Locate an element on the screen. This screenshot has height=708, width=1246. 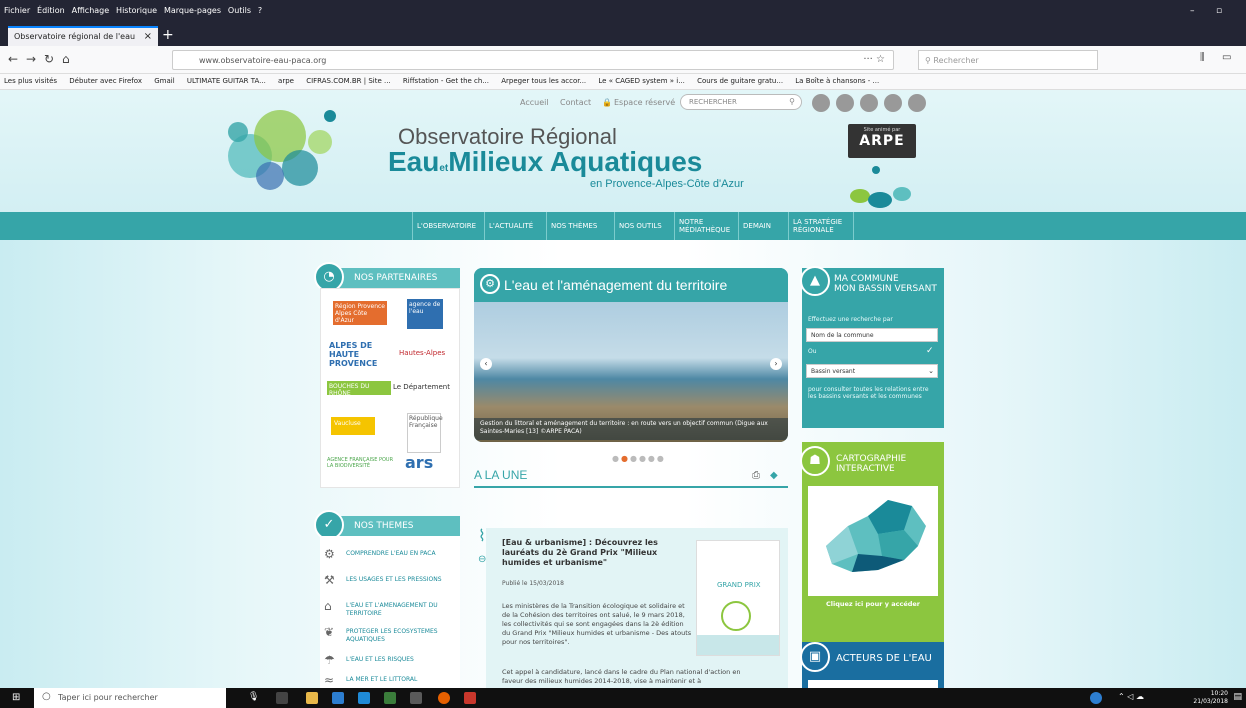
library-icon: ⫼ is located at coordinates (1202, 57).